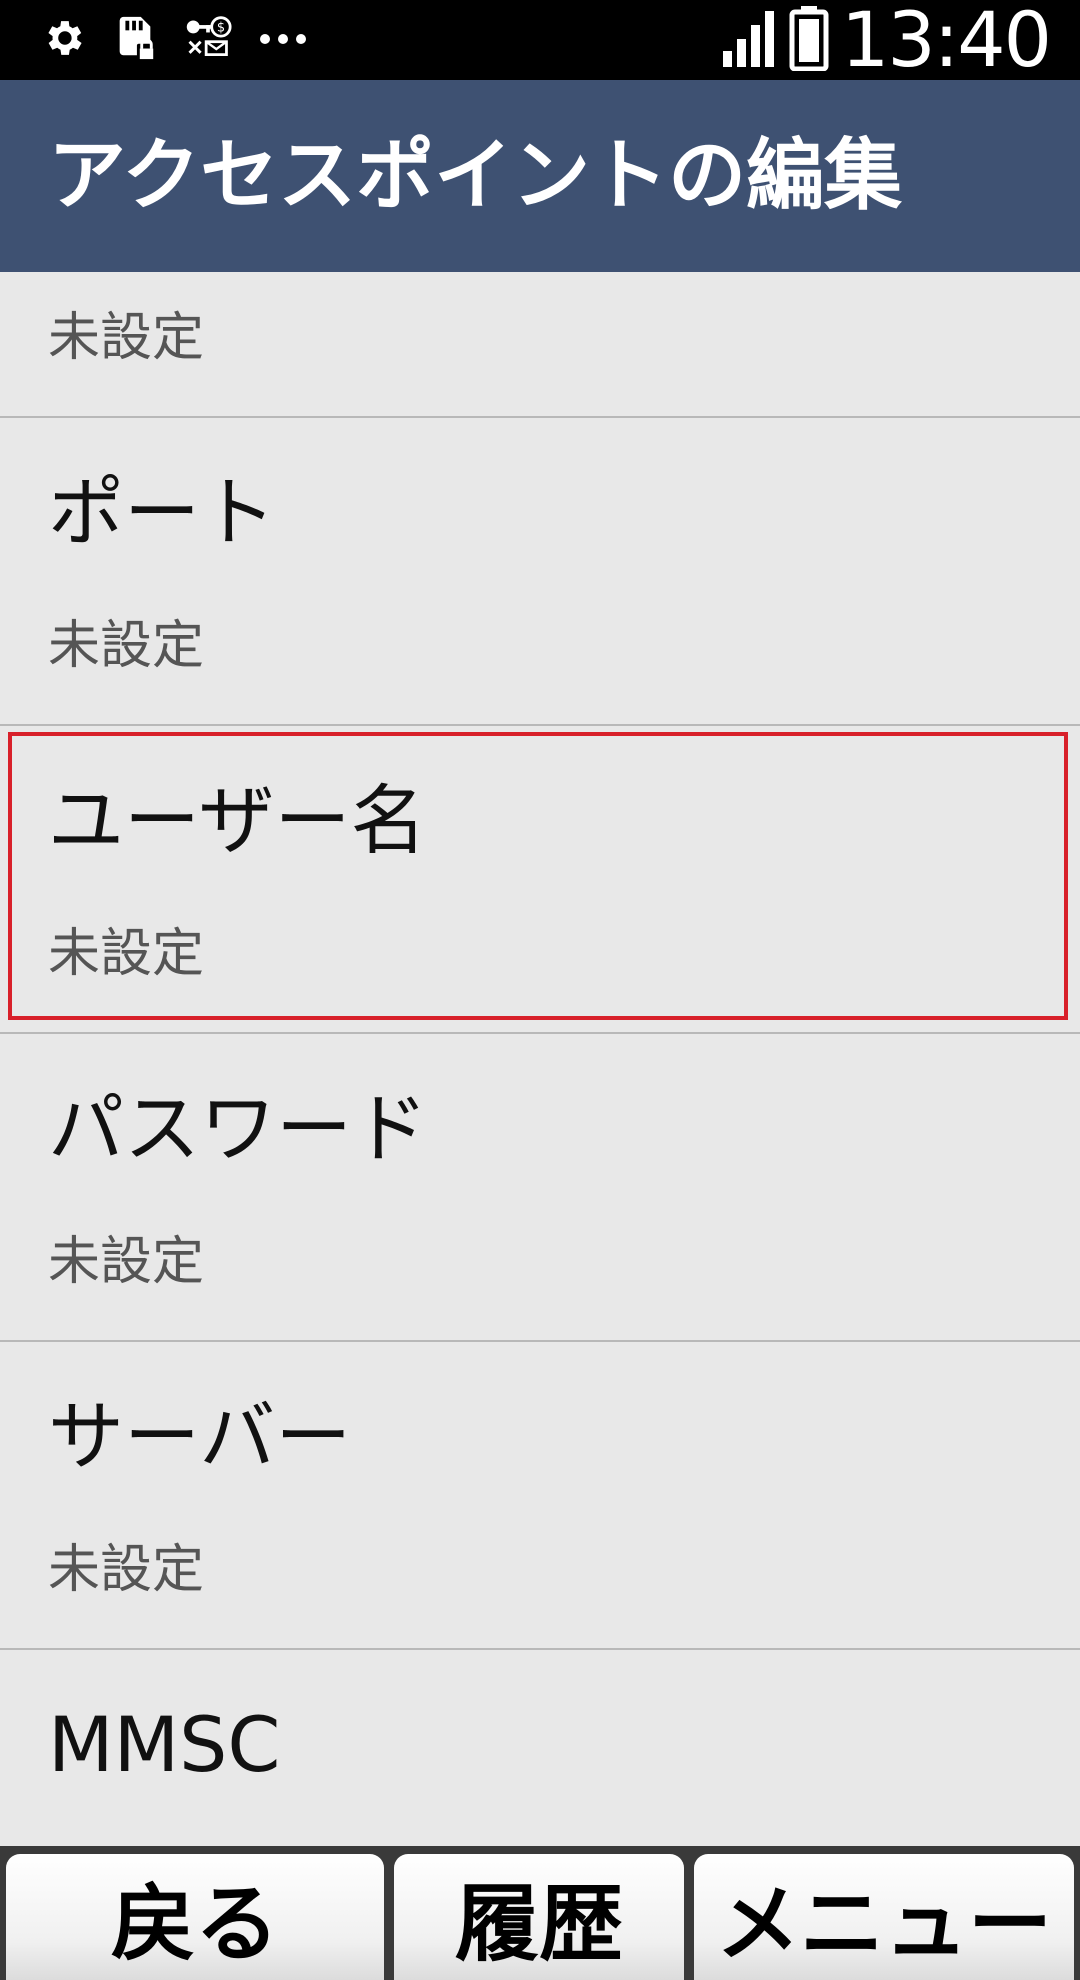 This screenshot has height=1980, width=1080. Describe the element at coordinates (884, 1917) in the screenshot. I see `menu-button: メニュー` at that location.